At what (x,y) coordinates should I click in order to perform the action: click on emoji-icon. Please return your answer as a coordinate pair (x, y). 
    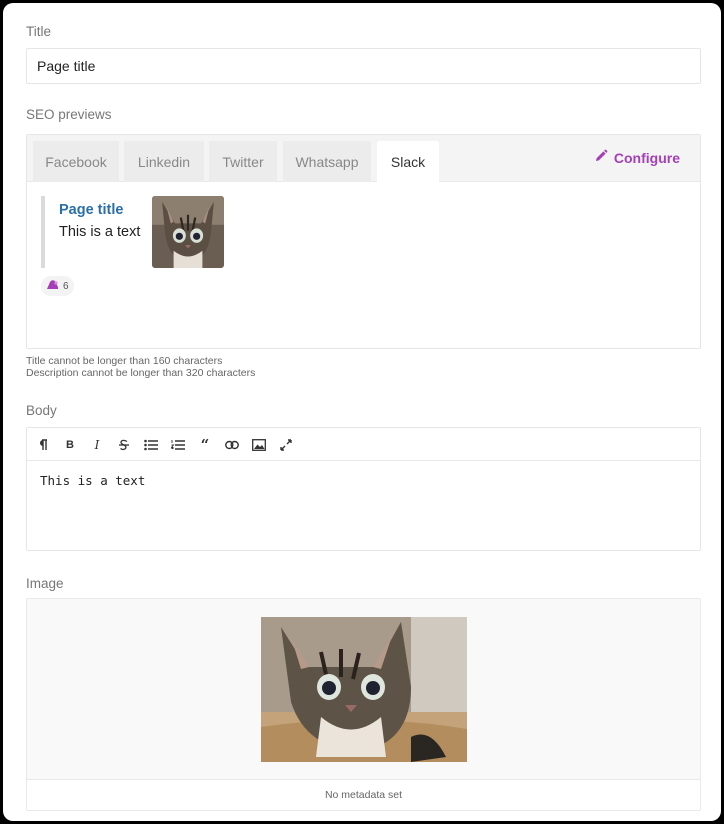
    Looking at the image, I should click on (52, 286).